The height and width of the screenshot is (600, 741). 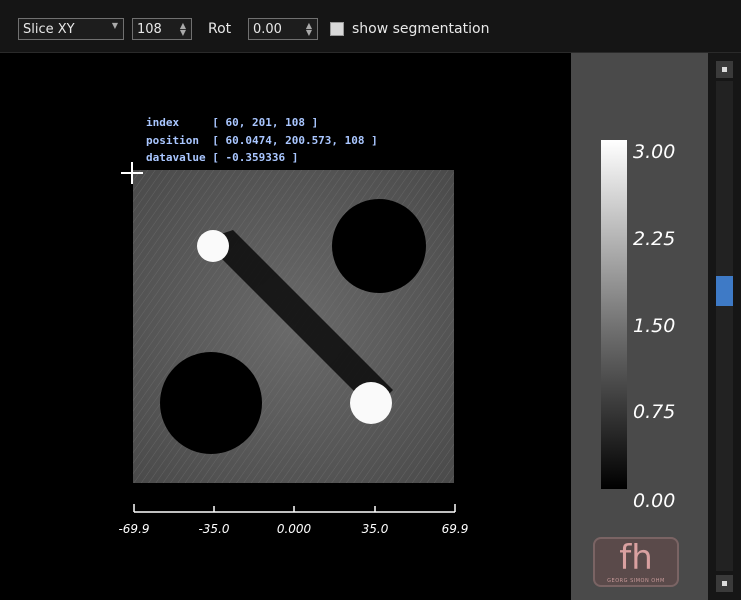 I want to click on rot-label: Rot, so click(x=220, y=29).